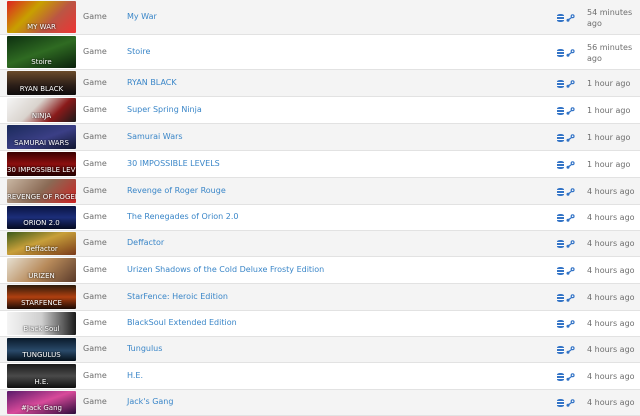  I want to click on game-title-link: BlackSoul Extended Edition, so click(182, 322).